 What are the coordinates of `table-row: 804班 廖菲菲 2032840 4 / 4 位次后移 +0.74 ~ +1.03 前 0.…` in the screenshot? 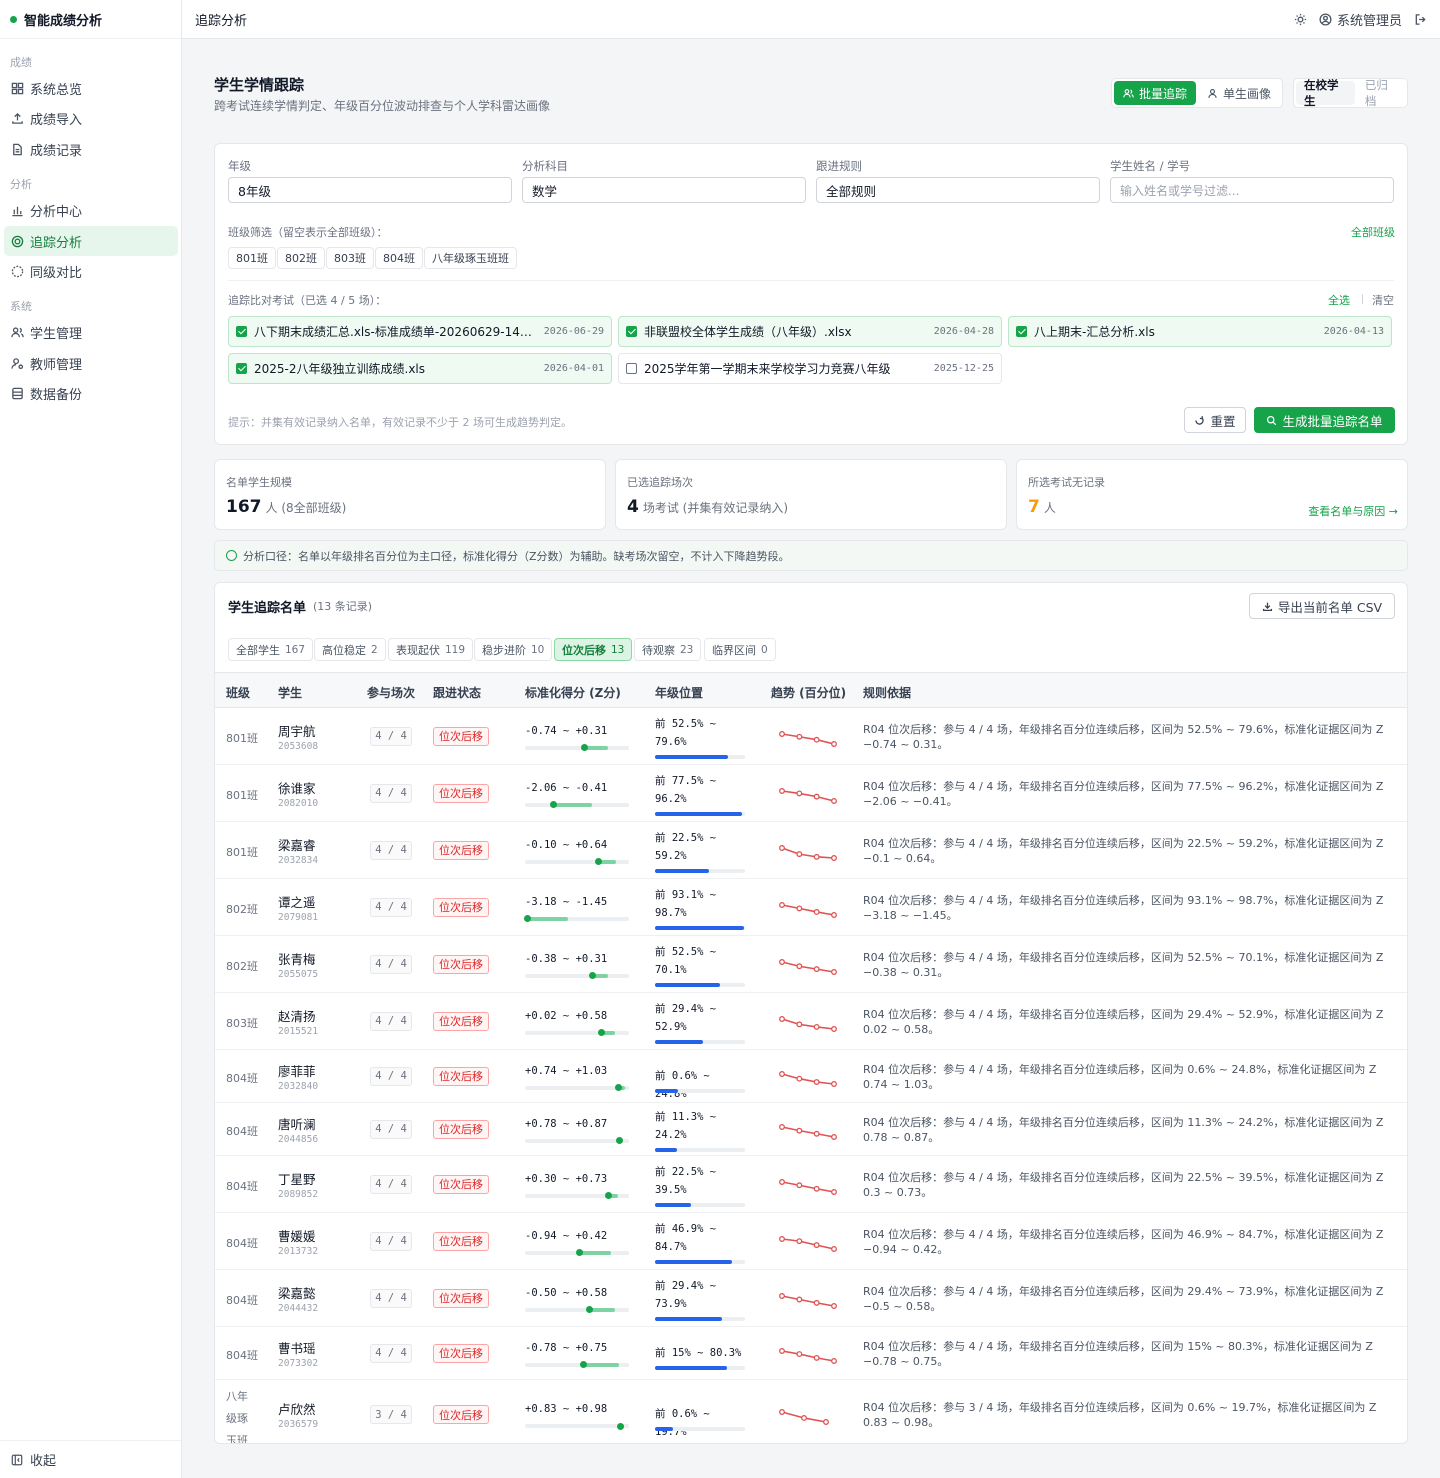 It's located at (811, 1076).